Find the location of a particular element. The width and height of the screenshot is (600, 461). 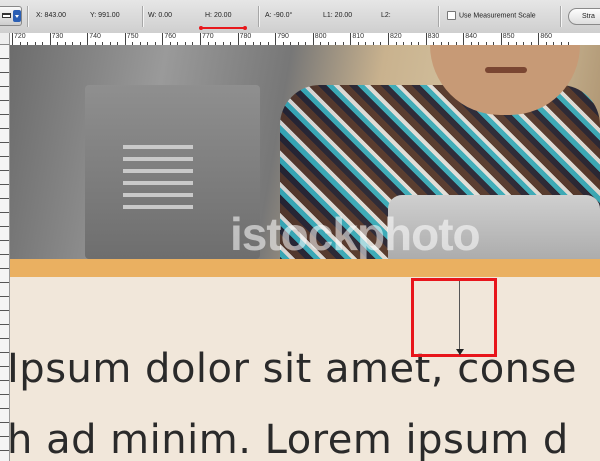

ruler-label: 720 is located at coordinates (20, 36).